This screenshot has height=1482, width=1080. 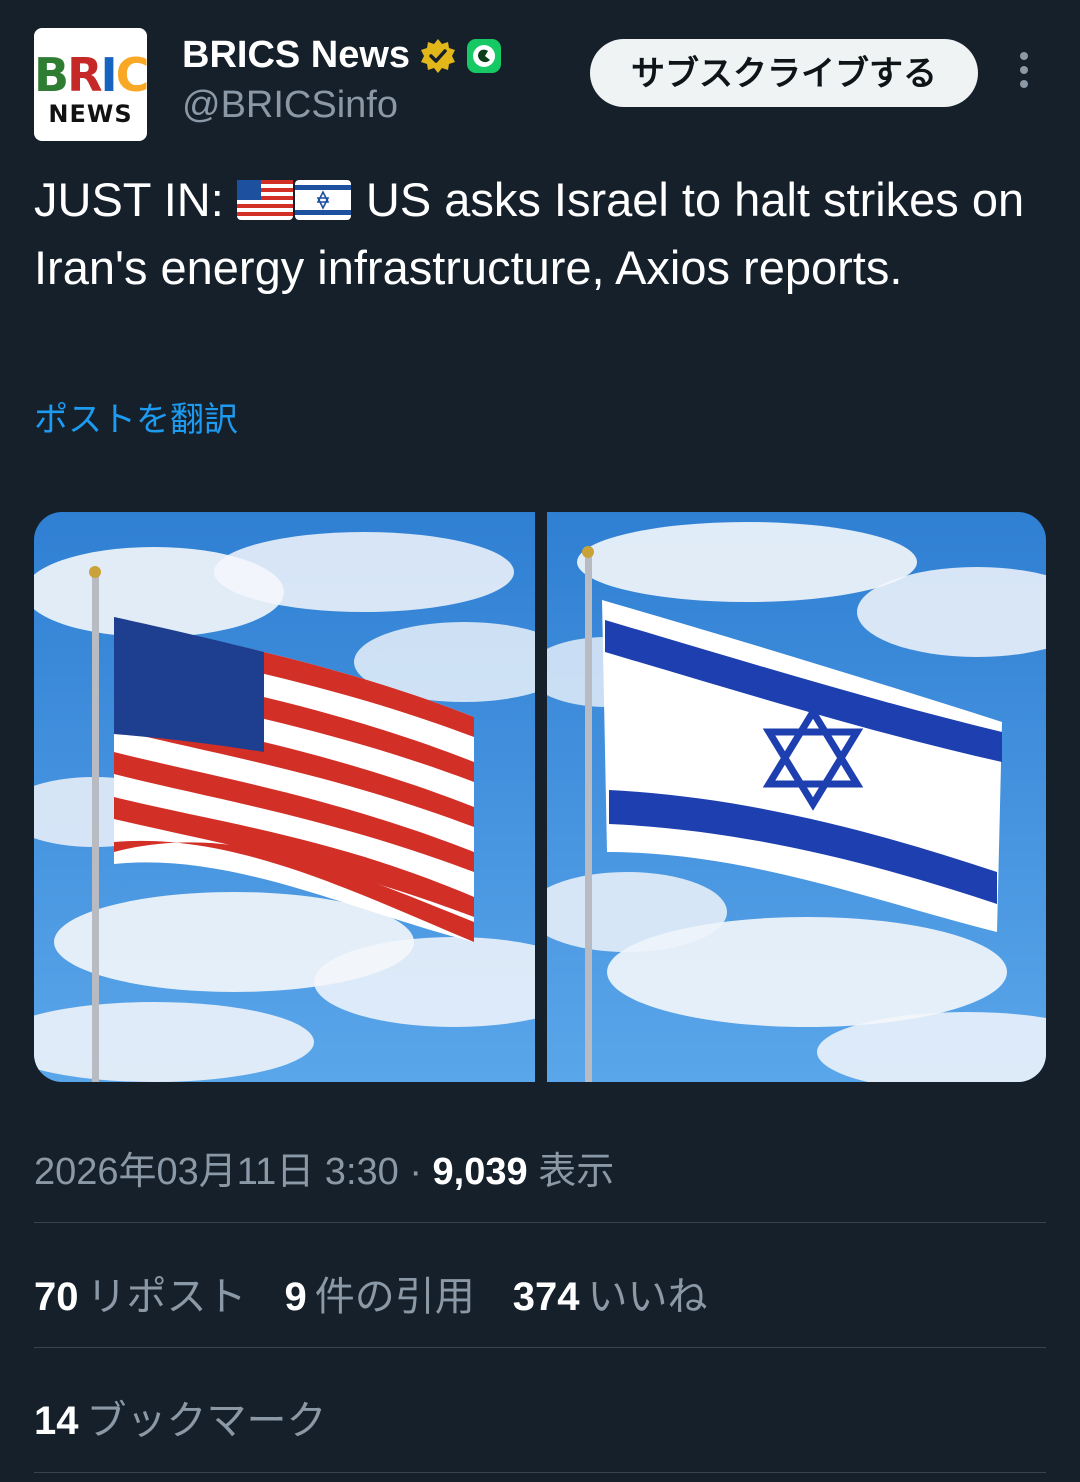 I want to click on bookmarks-label: ブックマーク, so click(x=206, y=1421).